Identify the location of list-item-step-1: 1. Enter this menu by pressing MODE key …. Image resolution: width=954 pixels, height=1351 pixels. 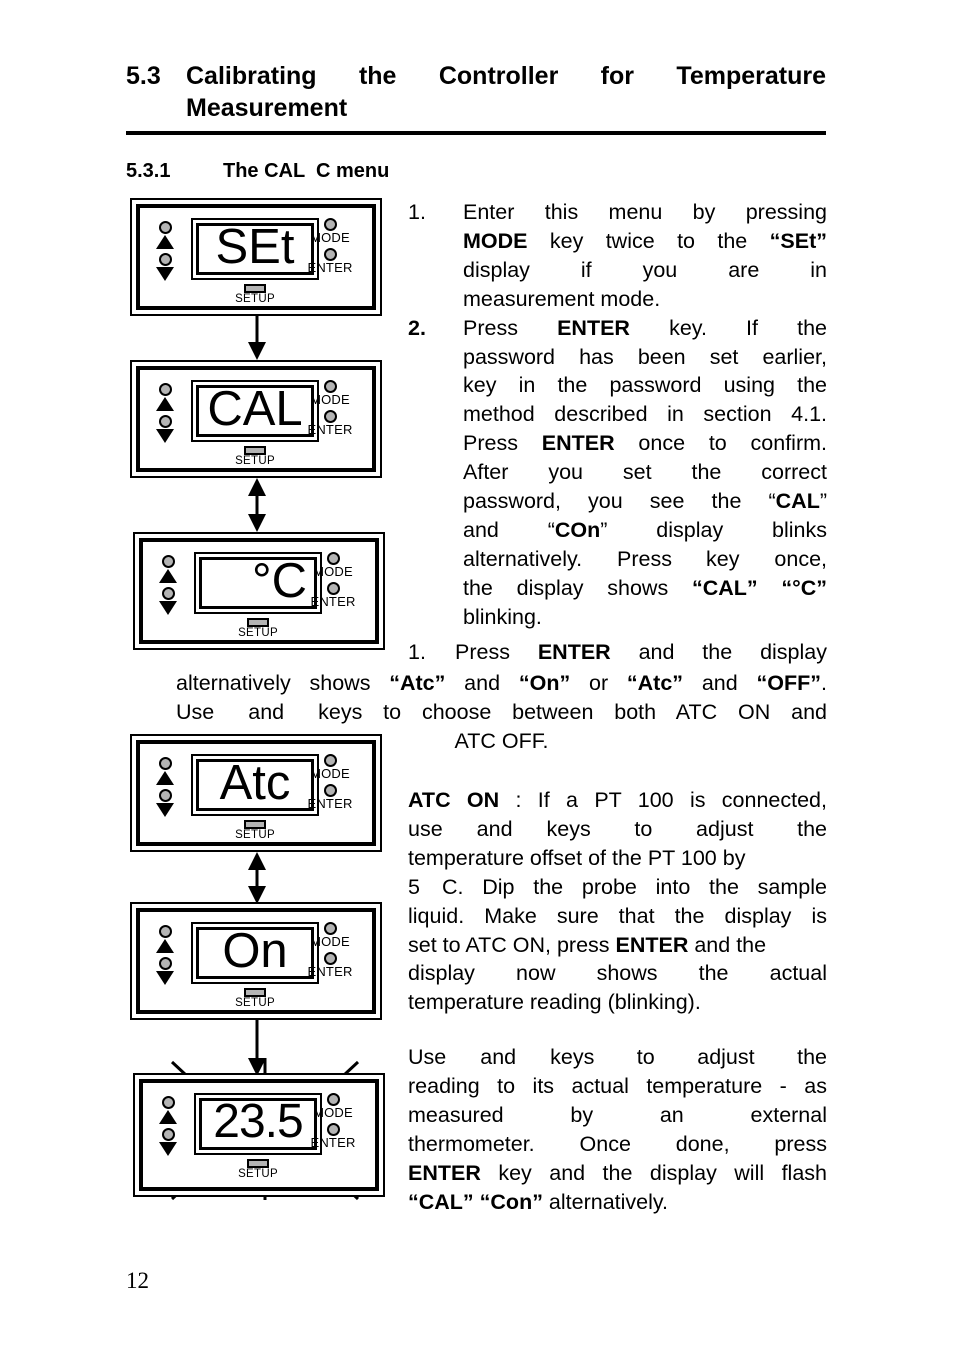
(617, 256).